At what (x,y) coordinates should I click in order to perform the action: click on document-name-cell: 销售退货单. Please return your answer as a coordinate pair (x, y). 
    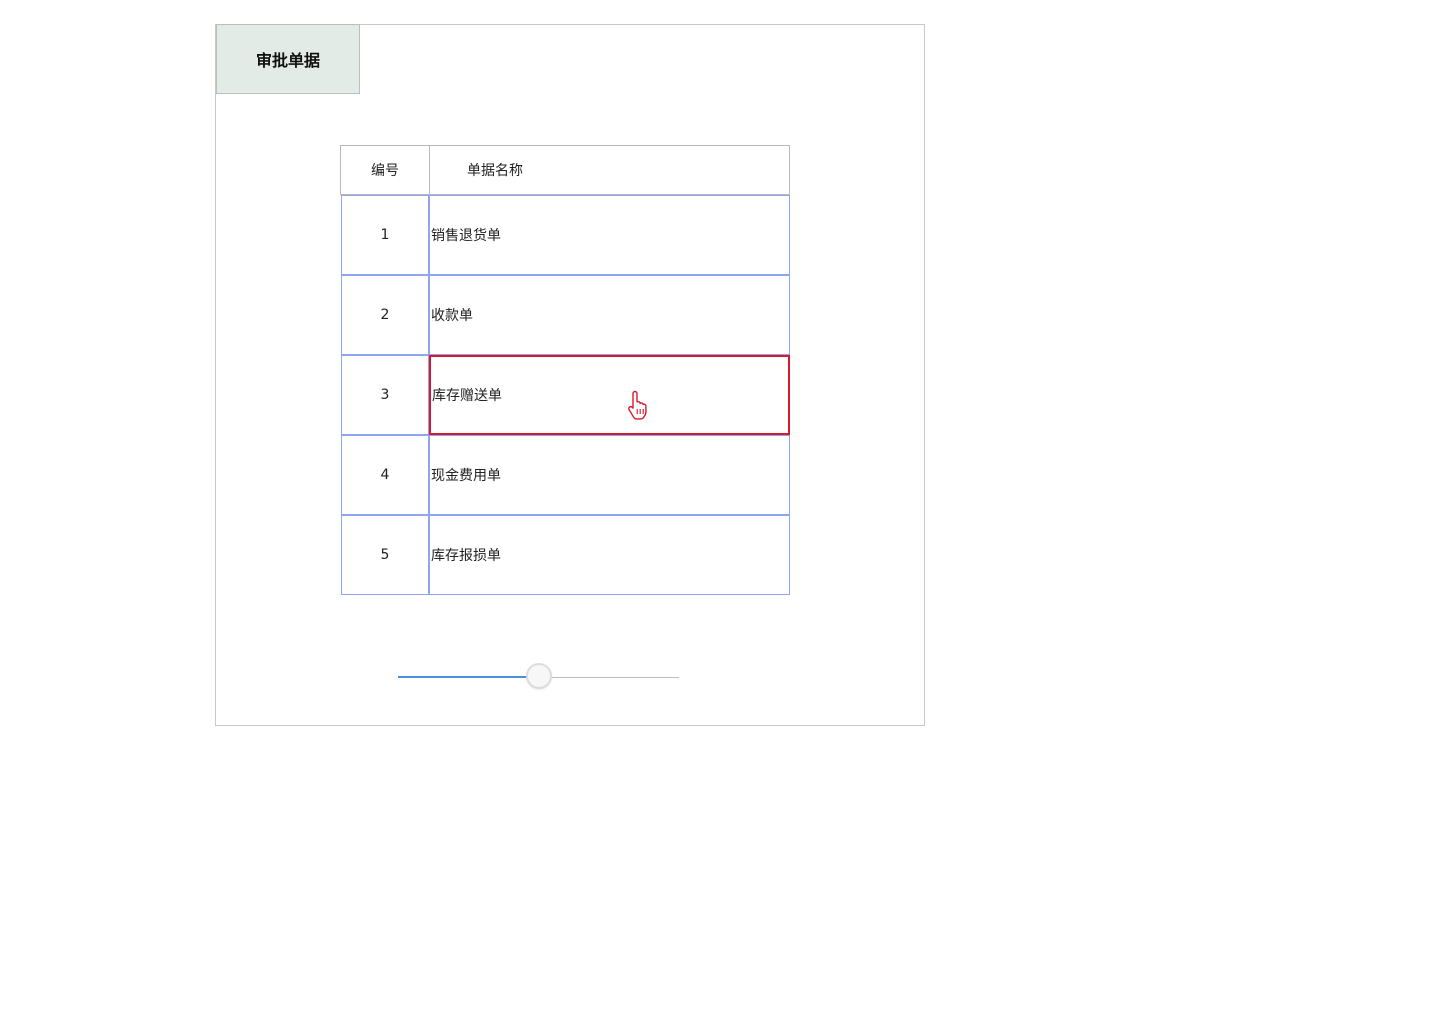
    Looking at the image, I should click on (609, 235).